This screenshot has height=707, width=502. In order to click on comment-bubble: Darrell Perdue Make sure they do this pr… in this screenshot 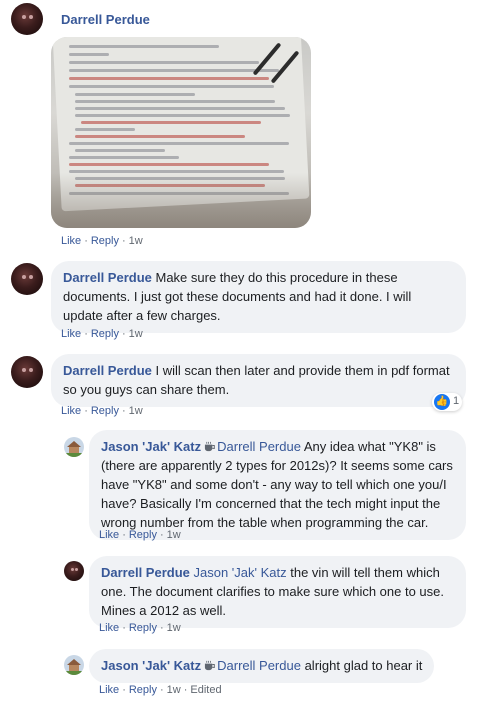, I will do `click(258, 297)`.